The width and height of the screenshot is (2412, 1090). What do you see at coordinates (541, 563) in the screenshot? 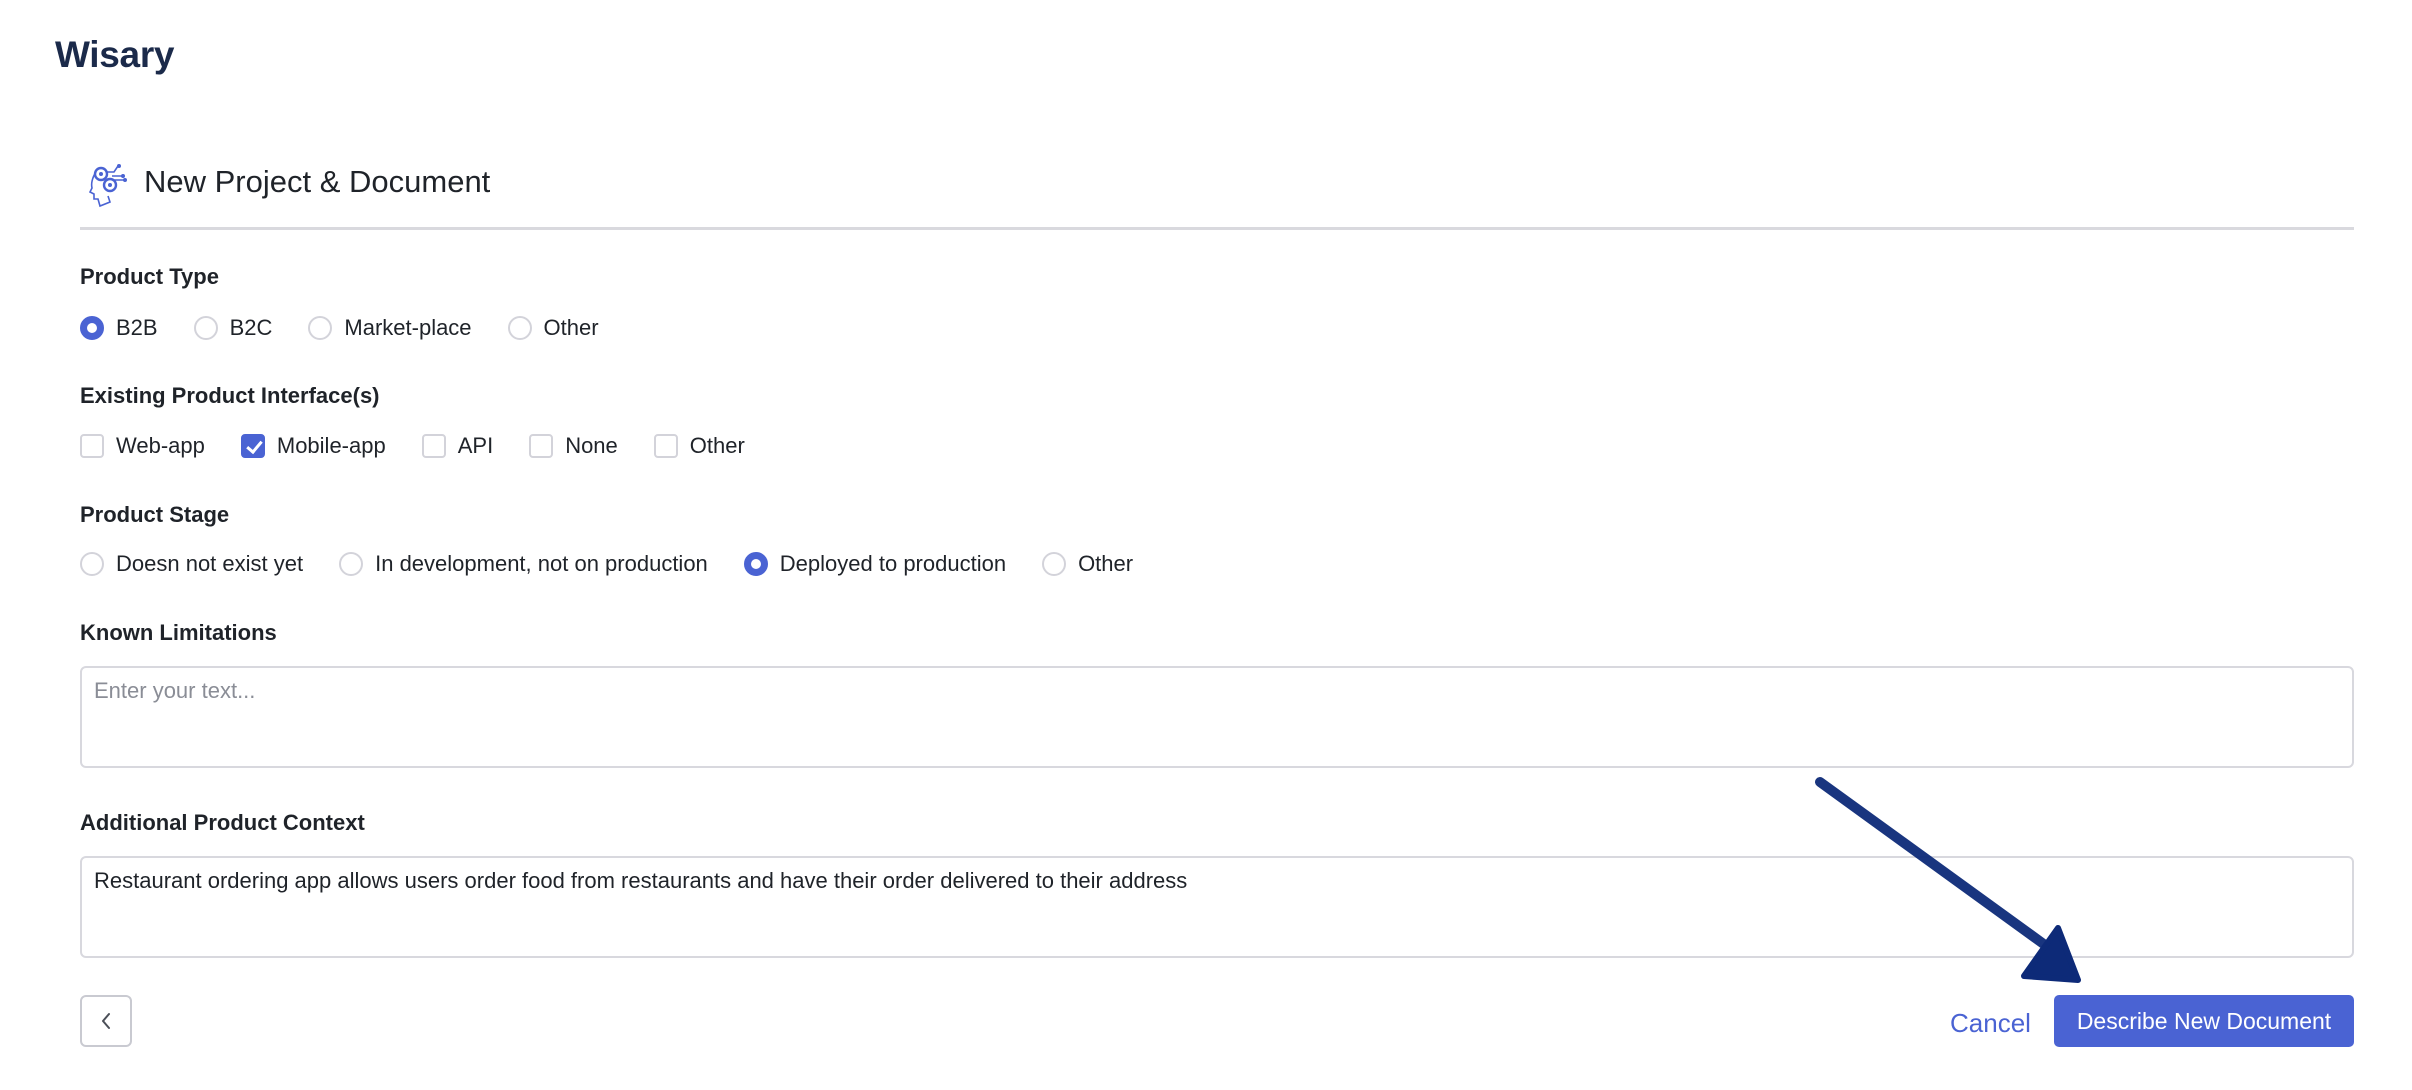
I see `option-label: In development, not on production` at bounding box center [541, 563].